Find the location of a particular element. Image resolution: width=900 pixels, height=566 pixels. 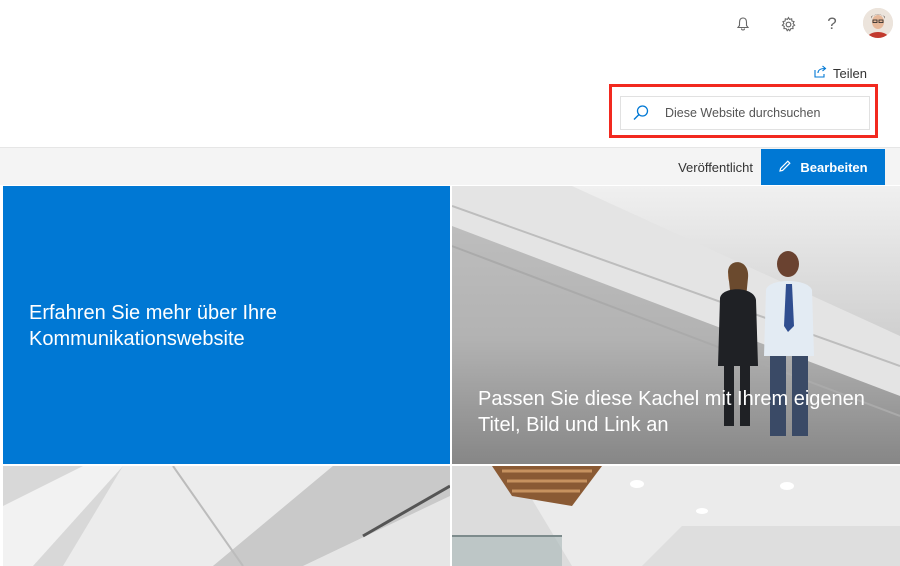

search-icon is located at coordinates (641, 113).